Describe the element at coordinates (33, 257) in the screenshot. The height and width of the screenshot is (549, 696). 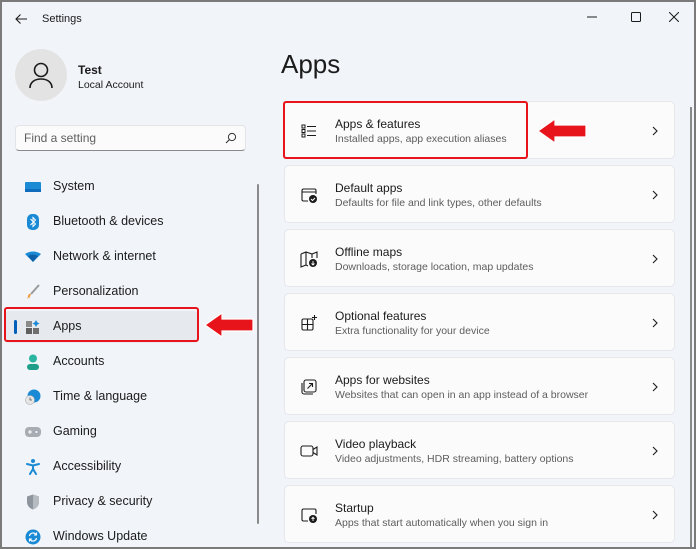
I see `wifi-icon` at that location.